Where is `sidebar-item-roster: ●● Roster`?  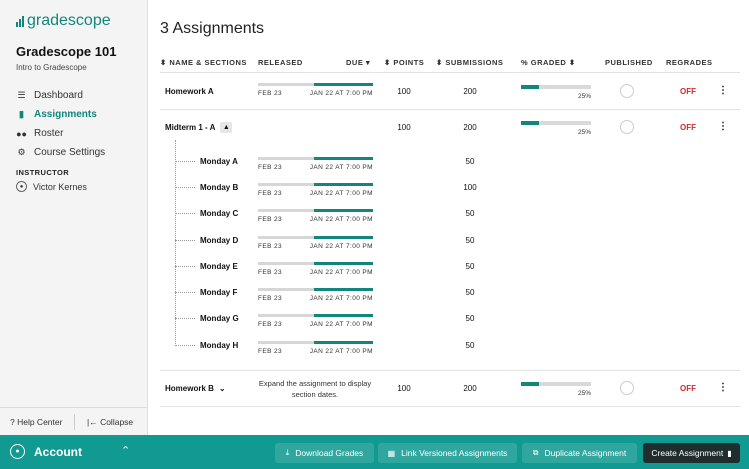
sidebar-item-roster: ●● Roster is located at coordinates (60, 133).